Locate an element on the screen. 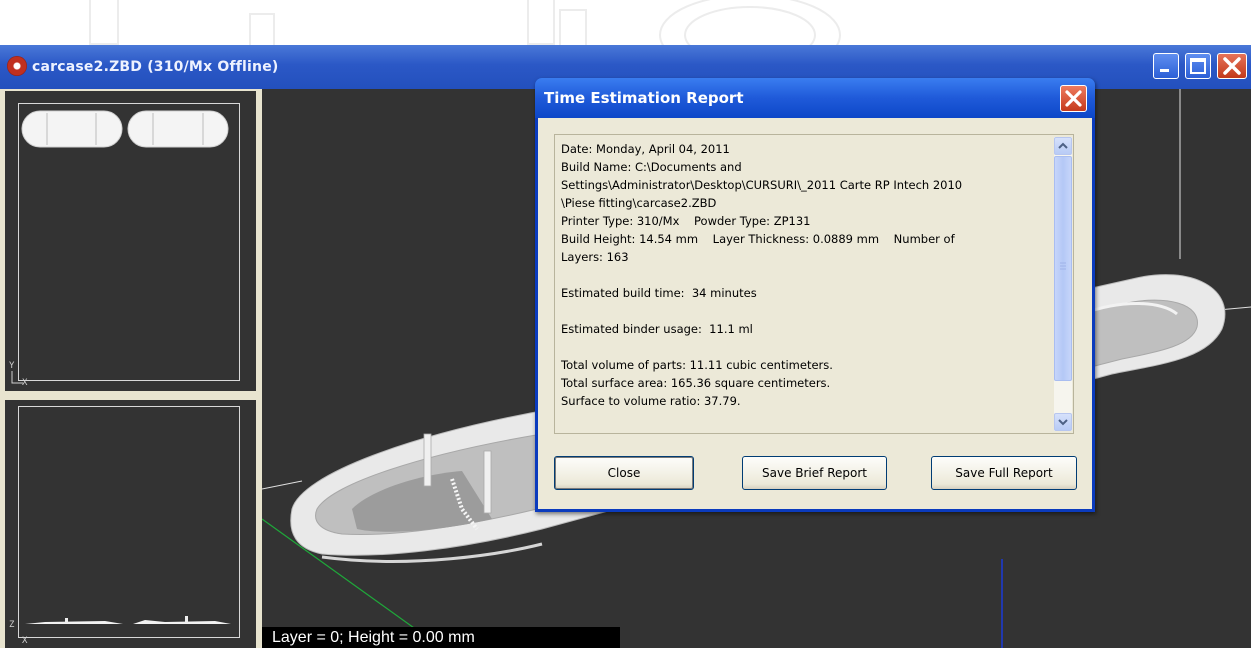 The image size is (1251, 648). report-line: Estimated build time: 34 minutes is located at coordinates (659, 293).